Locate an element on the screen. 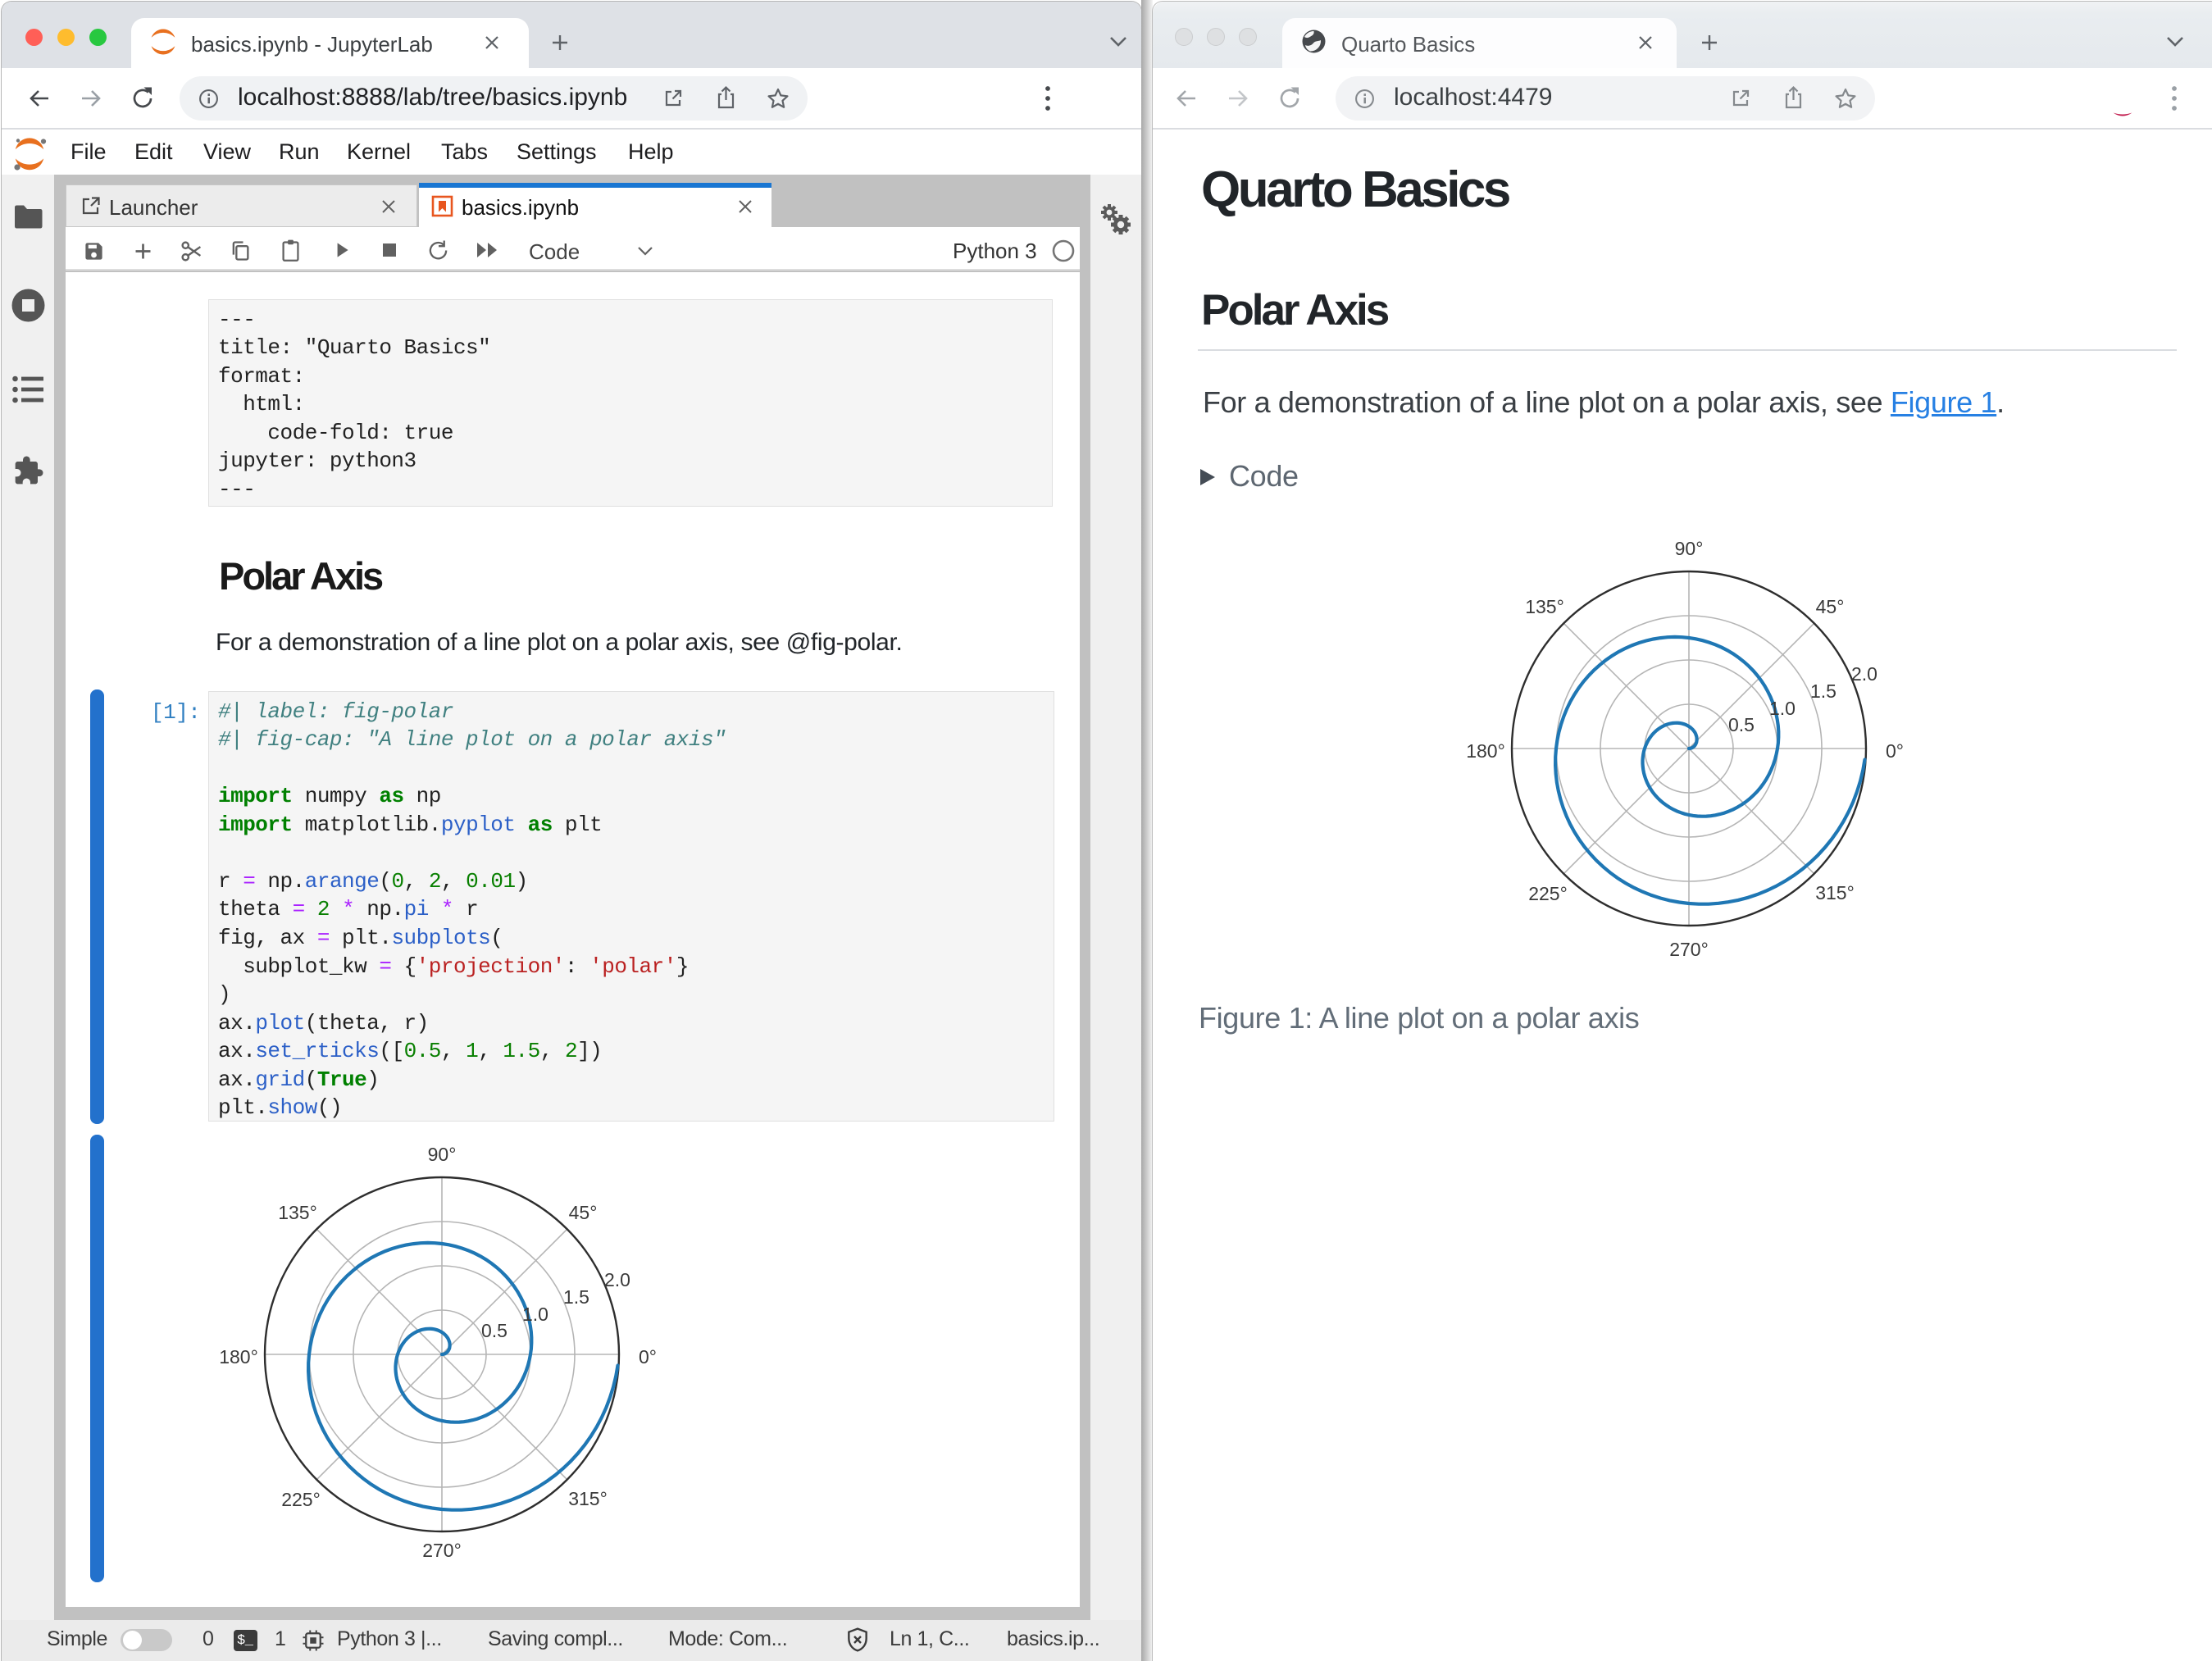 Image resolution: width=2212 pixels, height=1661 pixels. svg-text: 1.0 is located at coordinates (1783, 708).